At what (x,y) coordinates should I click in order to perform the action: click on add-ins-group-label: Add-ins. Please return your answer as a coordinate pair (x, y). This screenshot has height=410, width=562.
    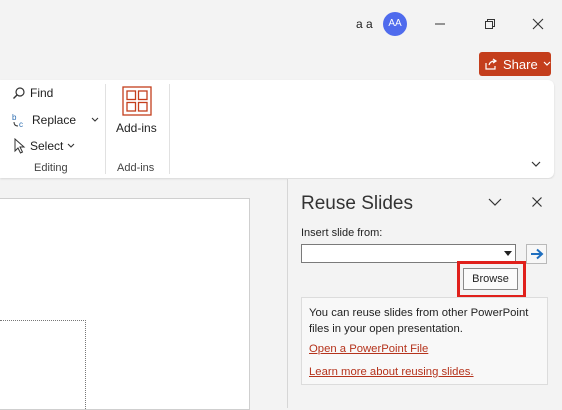
    Looking at the image, I should click on (136, 168).